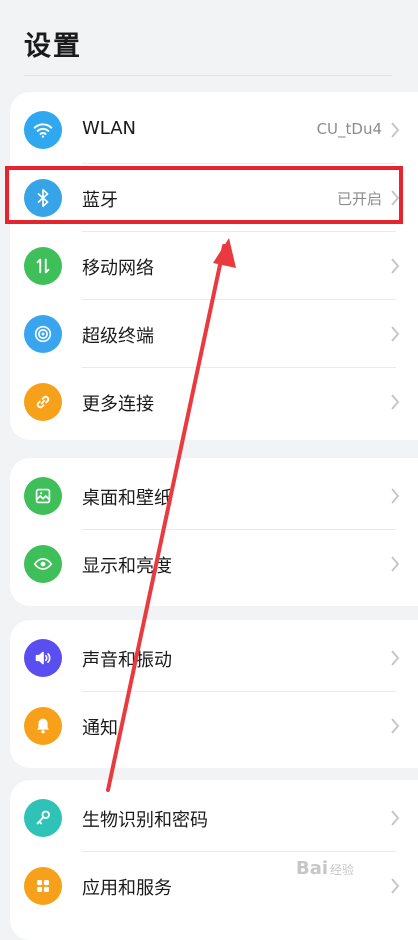 This screenshot has width=418, height=940. What do you see at coordinates (43, 496) in the screenshot?
I see `wallpaper-icon` at bounding box center [43, 496].